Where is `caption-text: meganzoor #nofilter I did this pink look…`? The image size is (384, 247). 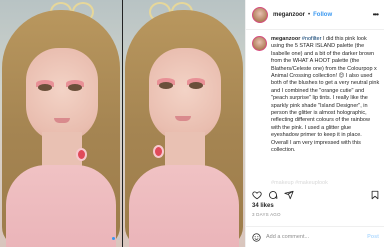
caption-text: meganzoor #nofilter I did this pink look… is located at coordinates (325, 95).